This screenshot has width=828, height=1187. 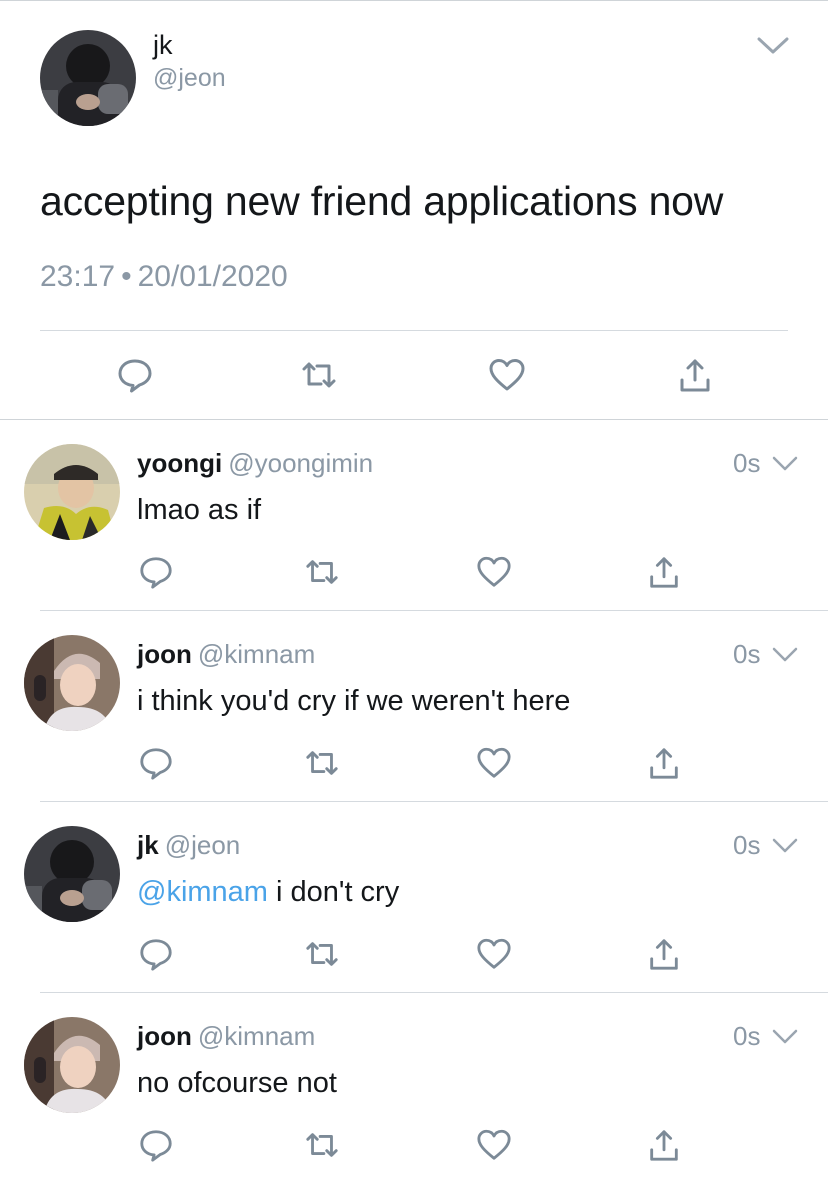 I want to click on divider, so click(x=414, y=330).